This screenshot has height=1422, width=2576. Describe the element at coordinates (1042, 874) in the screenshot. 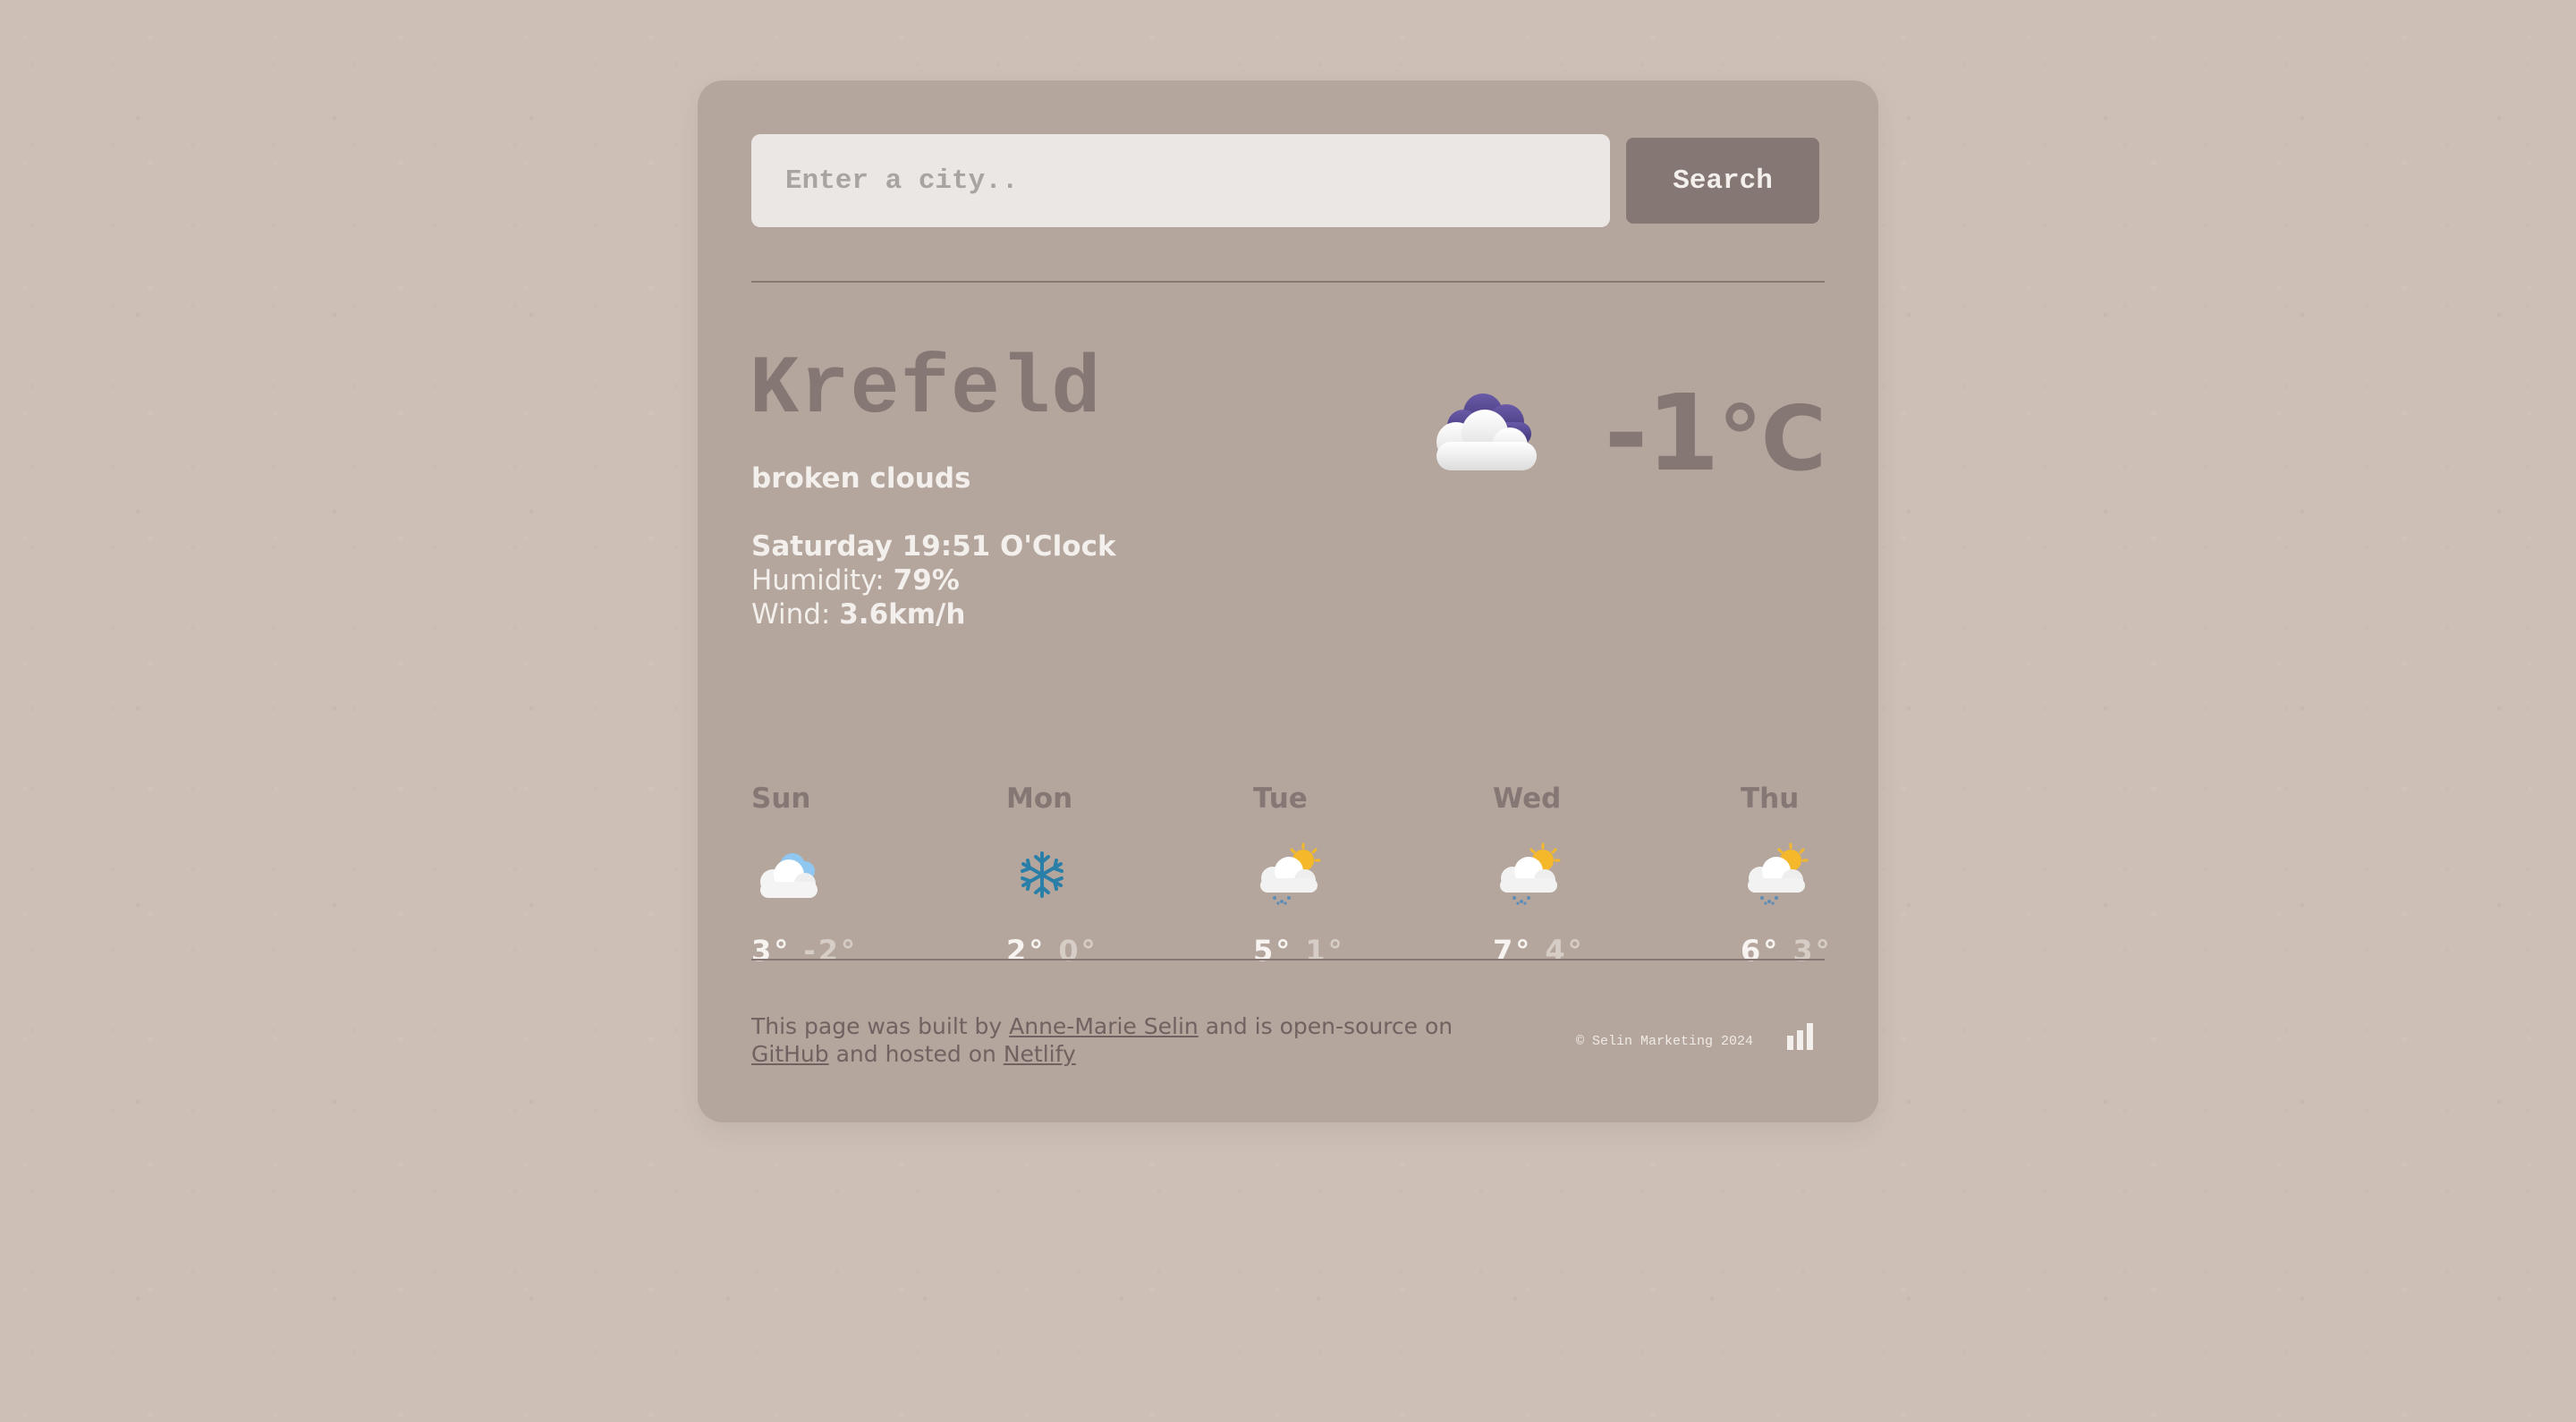

I see `snow-icon` at that location.